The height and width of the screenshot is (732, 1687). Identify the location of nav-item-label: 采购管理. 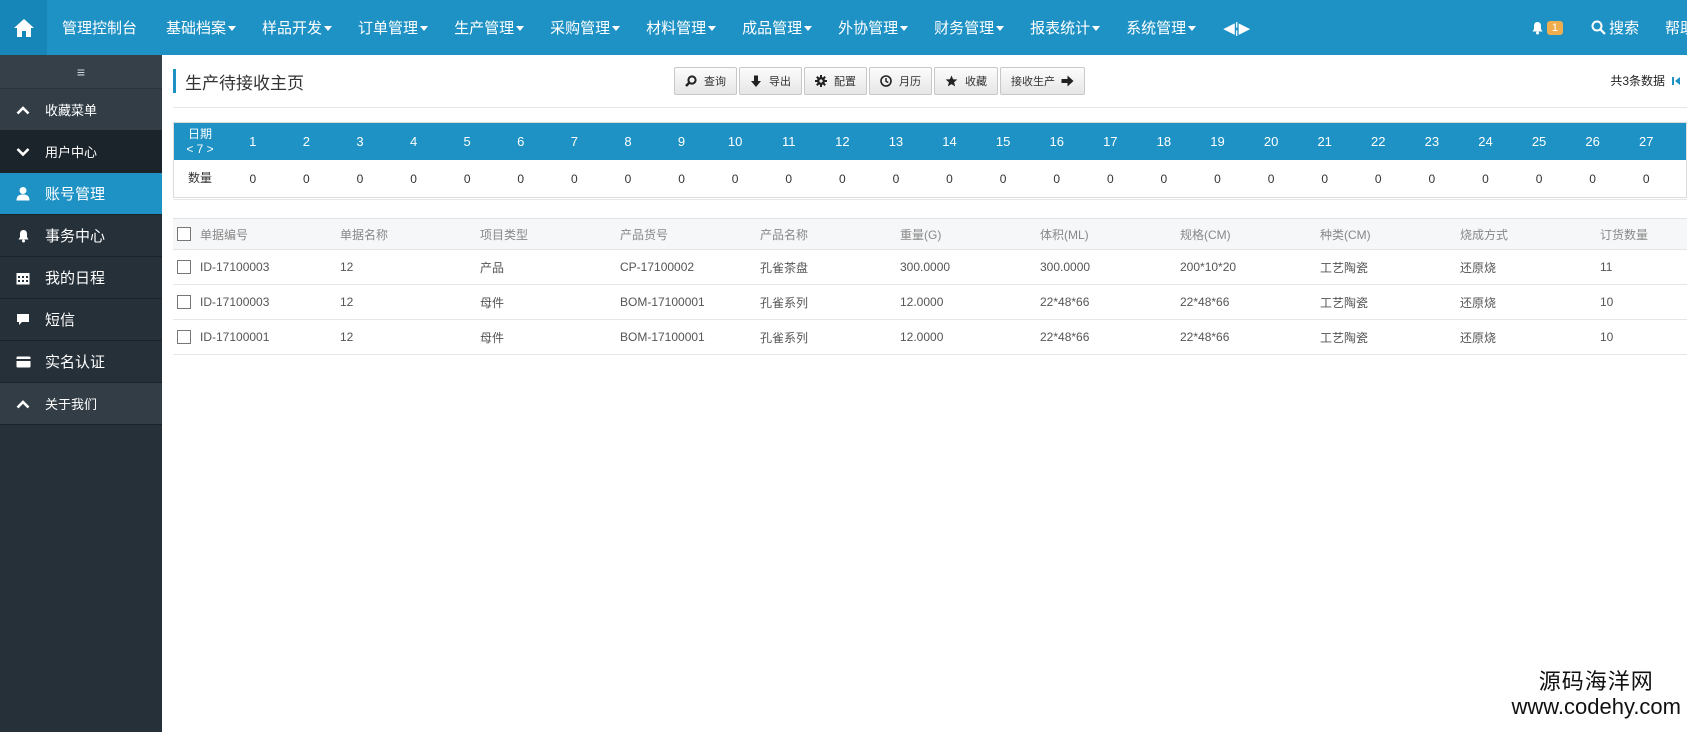
(580, 28).